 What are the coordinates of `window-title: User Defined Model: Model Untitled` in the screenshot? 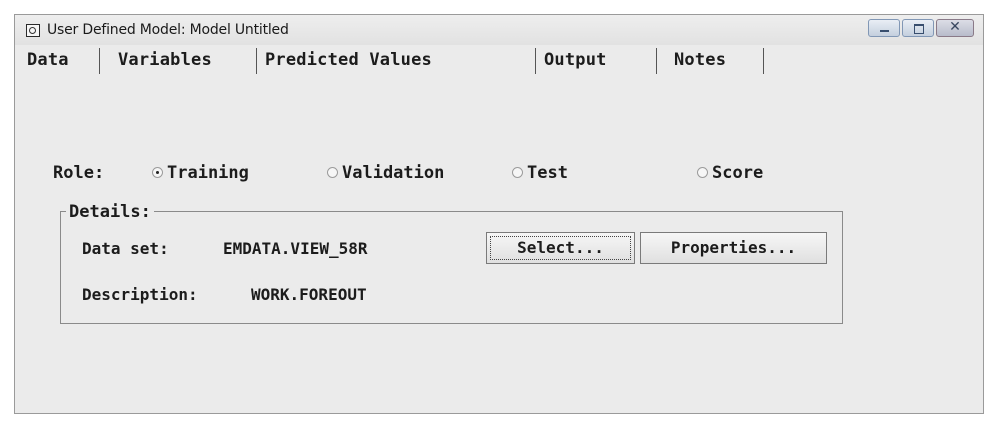 It's located at (168, 30).